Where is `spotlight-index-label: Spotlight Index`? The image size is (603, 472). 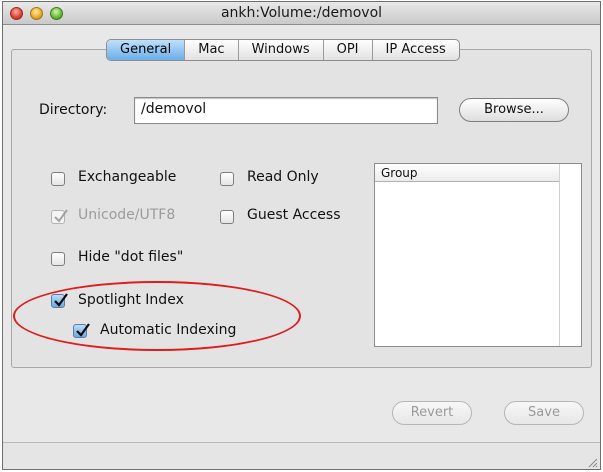 spotlight-index-label: Spotlight Index is located at coordinates (131, 300).